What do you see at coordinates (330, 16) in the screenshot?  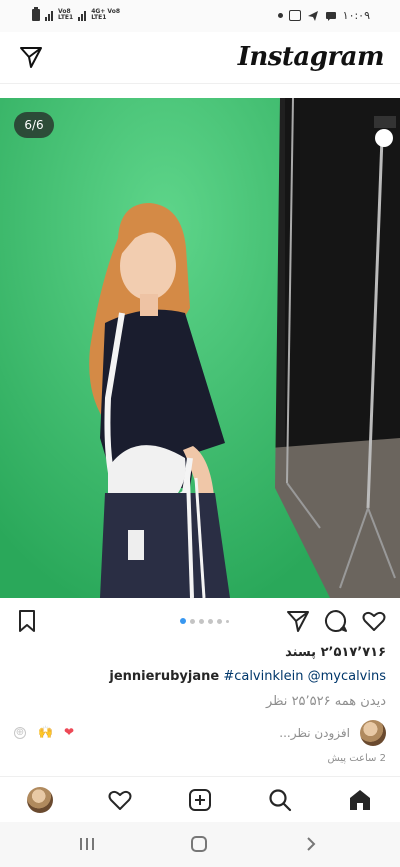 I see `sms-icon` at bounding box center [330, 16].